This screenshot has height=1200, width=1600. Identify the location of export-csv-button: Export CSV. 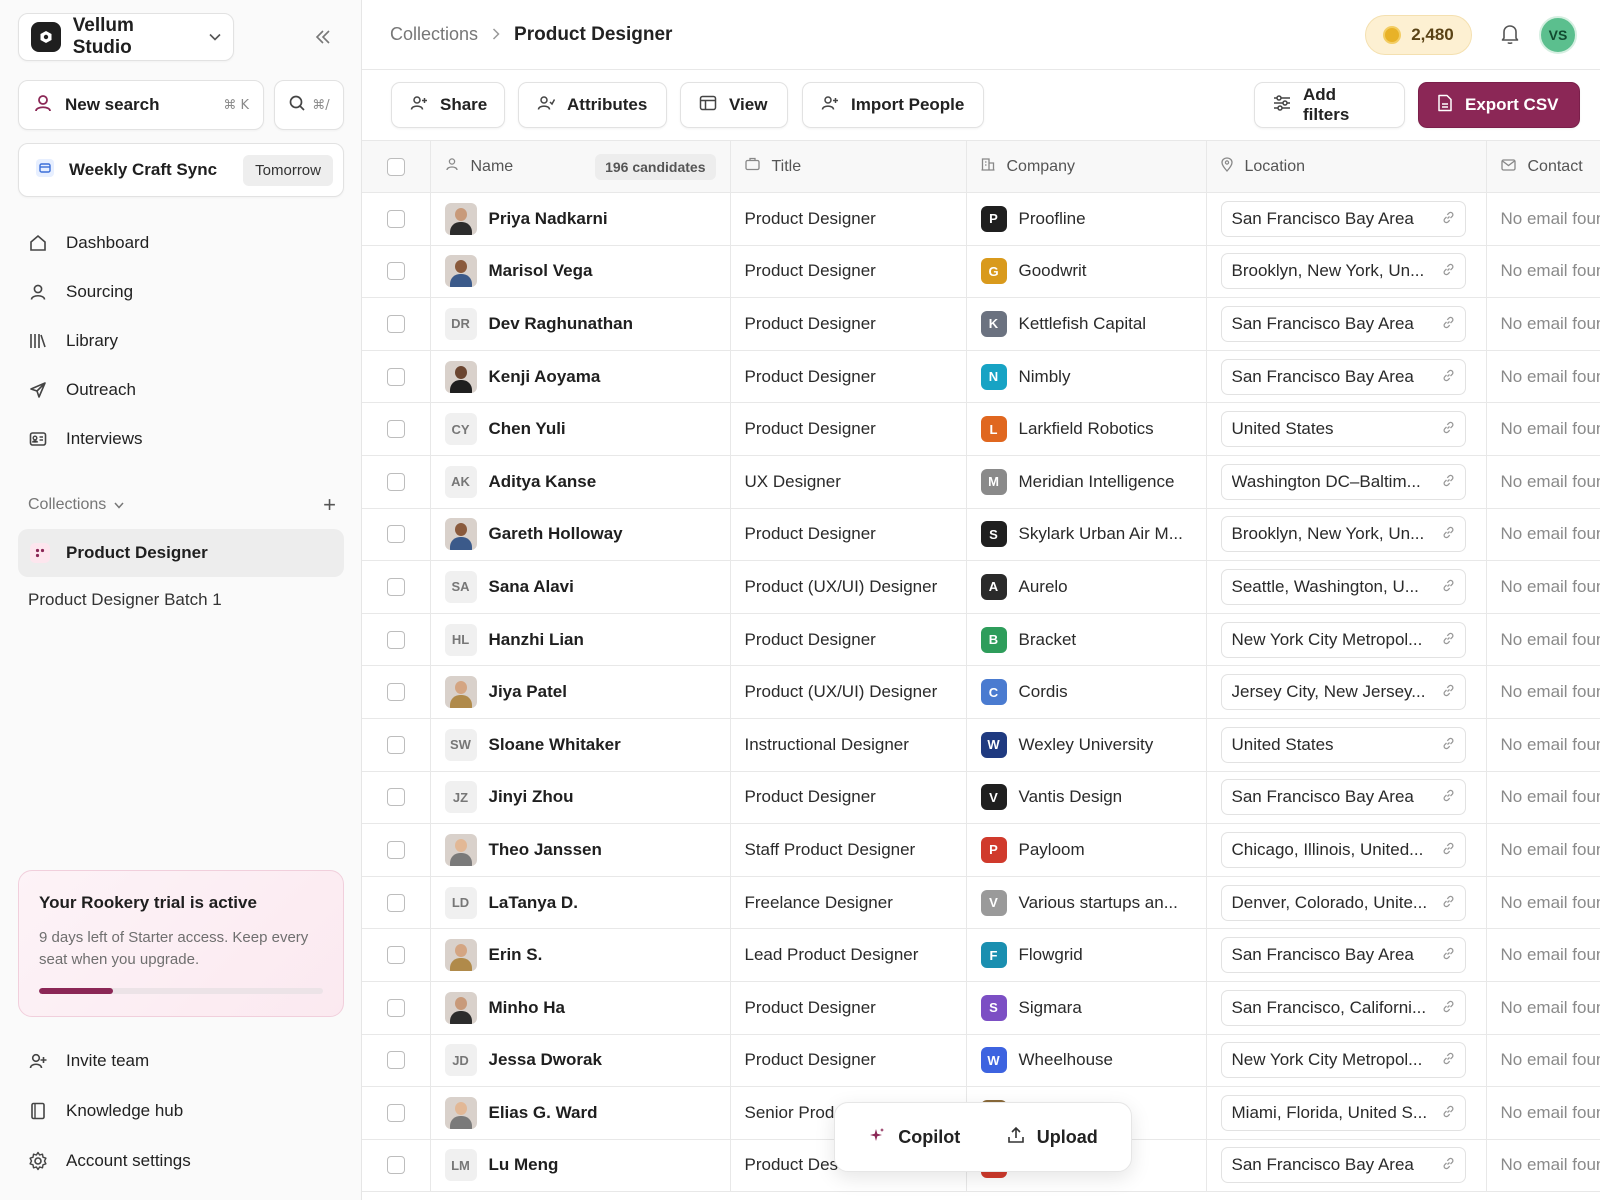
(1499, 105).